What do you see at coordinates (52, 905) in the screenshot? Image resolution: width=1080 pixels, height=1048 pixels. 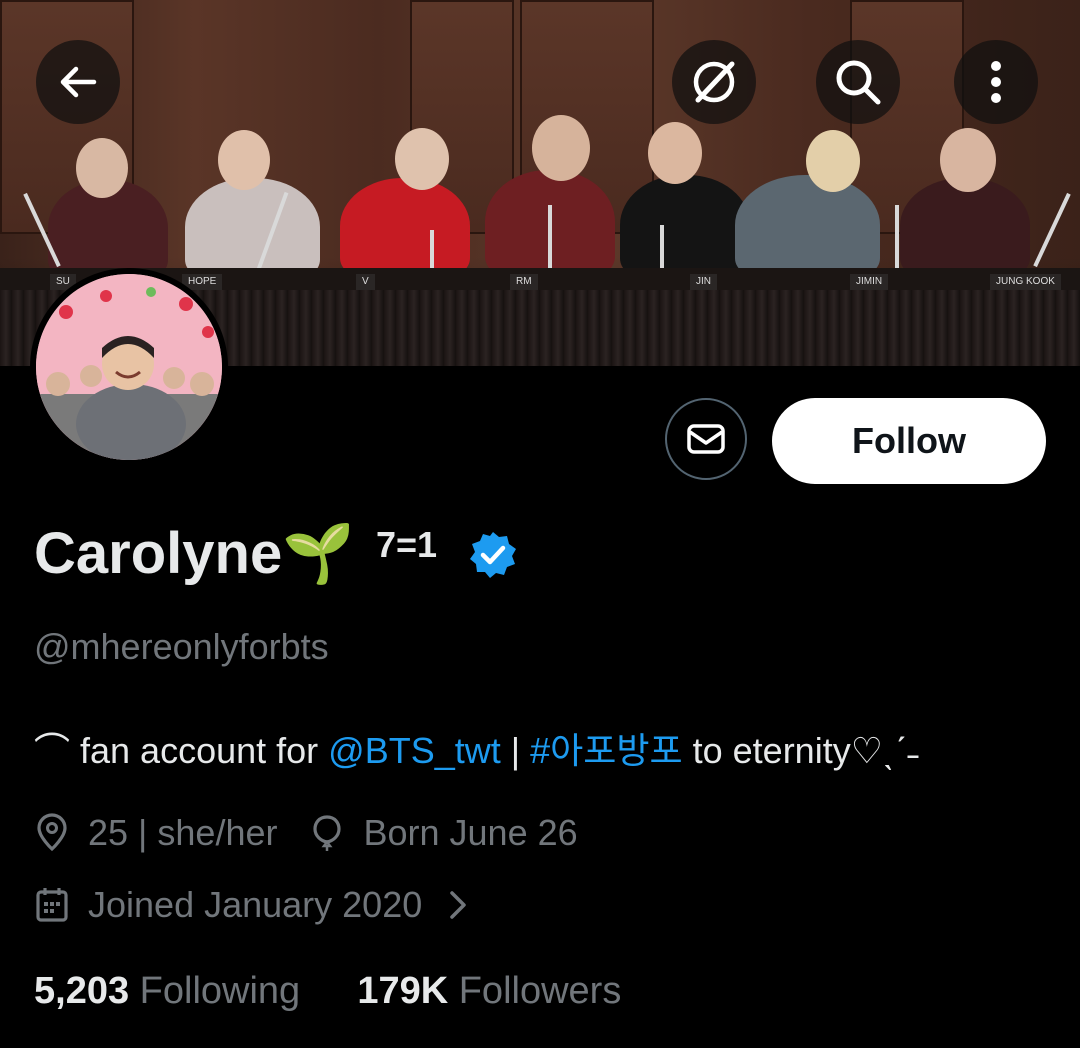 I see `calendar-icon` at bounding box center [52, 905].